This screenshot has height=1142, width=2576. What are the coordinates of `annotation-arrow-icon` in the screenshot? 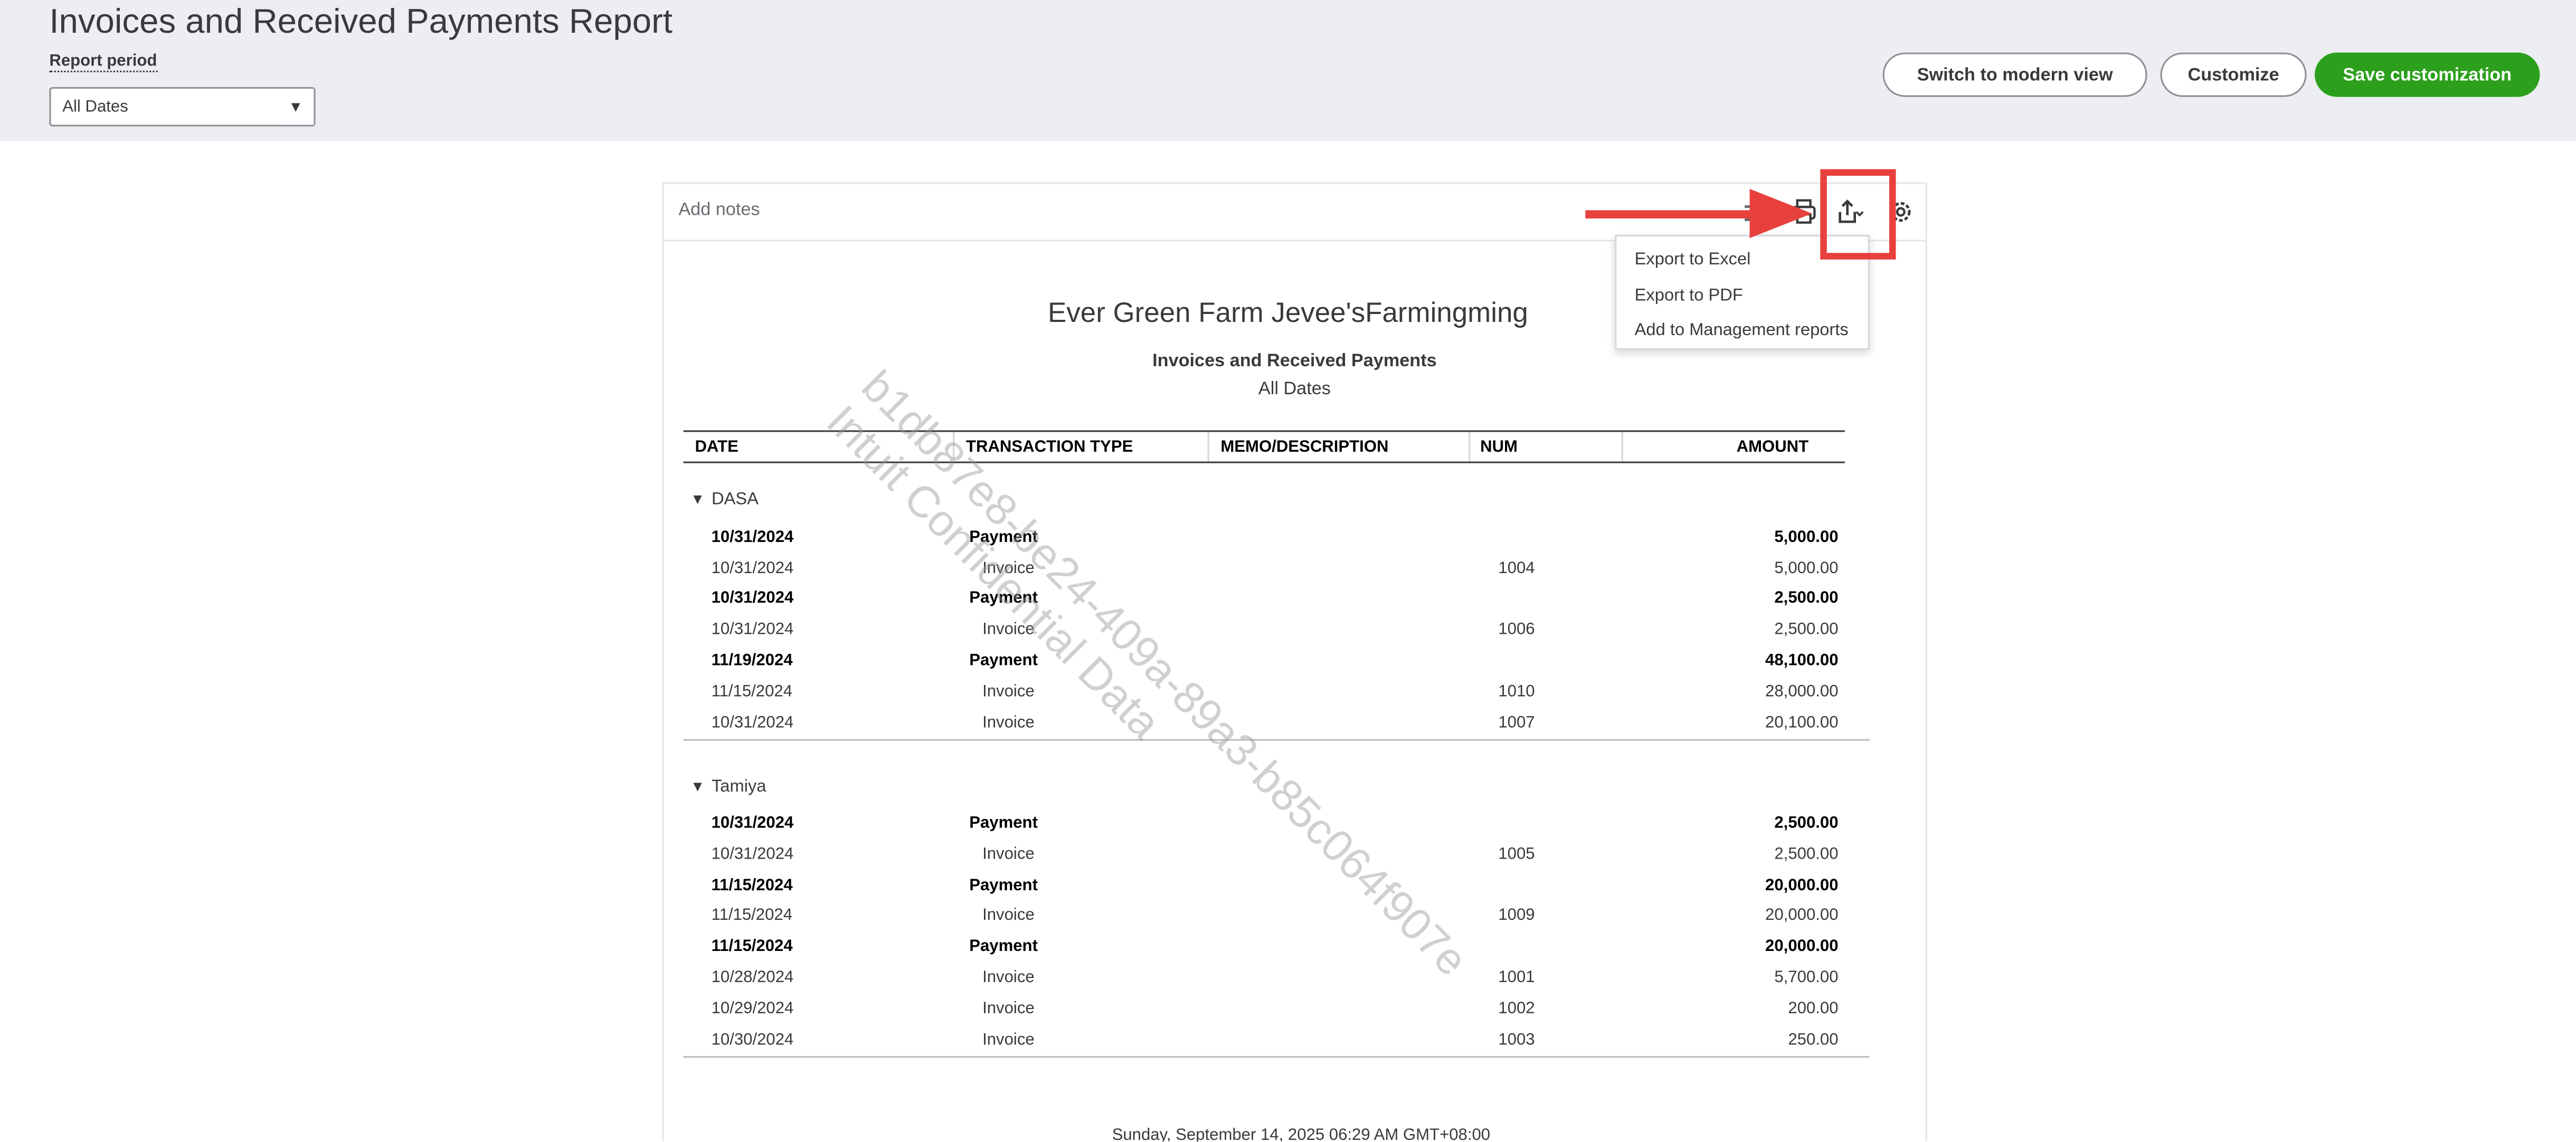 It's located at (1780, 213).